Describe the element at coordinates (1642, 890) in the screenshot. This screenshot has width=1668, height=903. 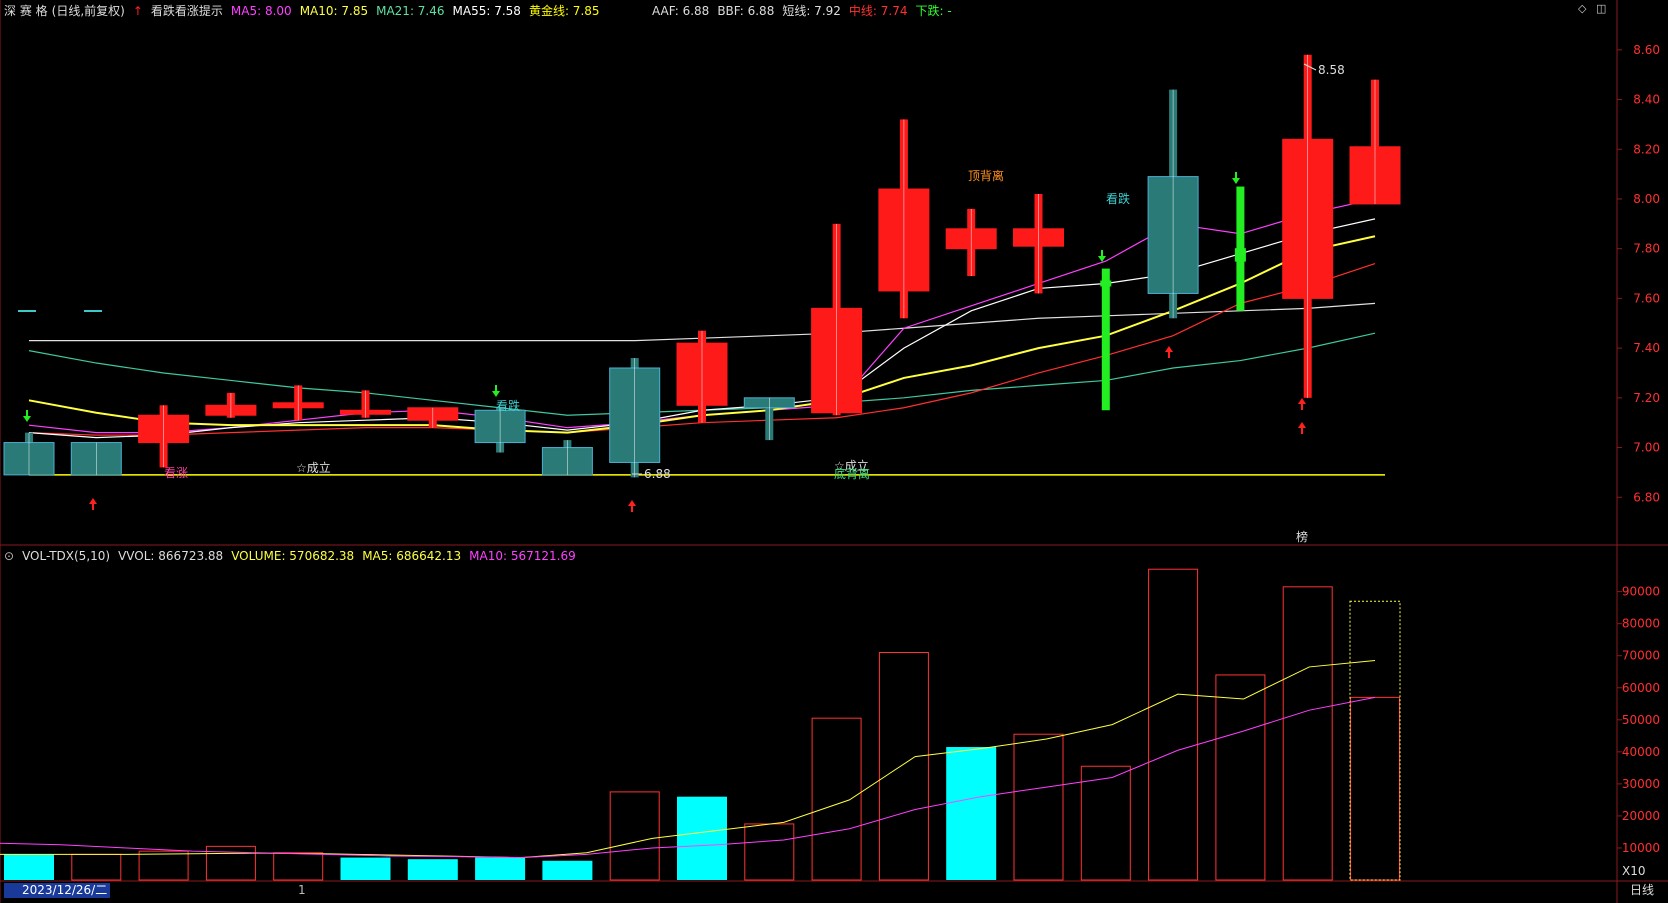
I see `period-button: 日线` at that location.